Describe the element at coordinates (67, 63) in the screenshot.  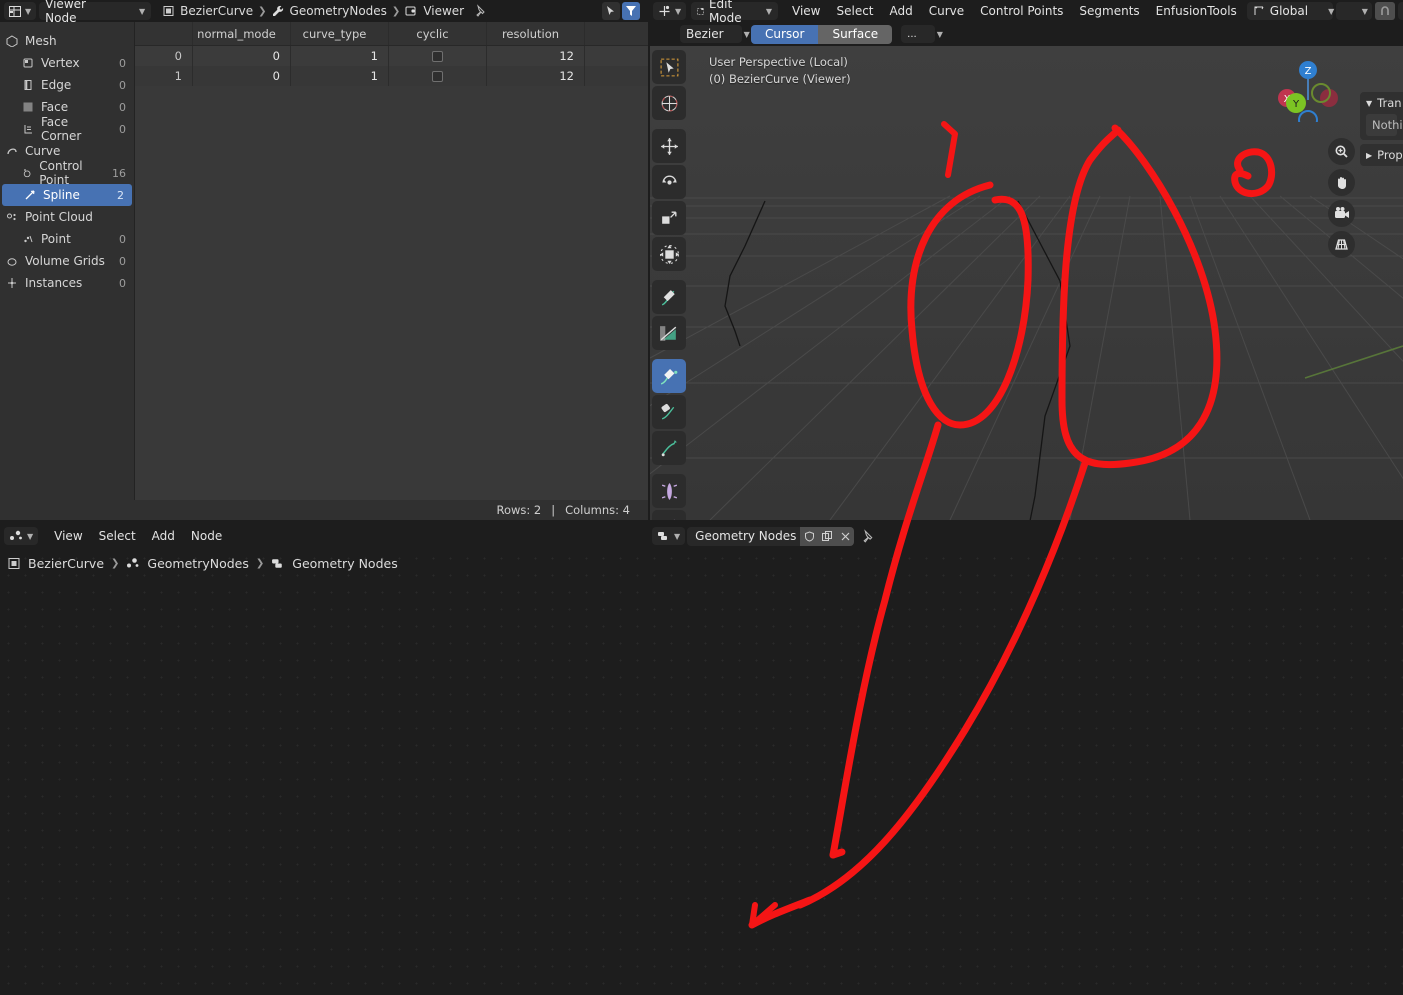
I see `dataset-item-vertex: Vertex 0` at that location.